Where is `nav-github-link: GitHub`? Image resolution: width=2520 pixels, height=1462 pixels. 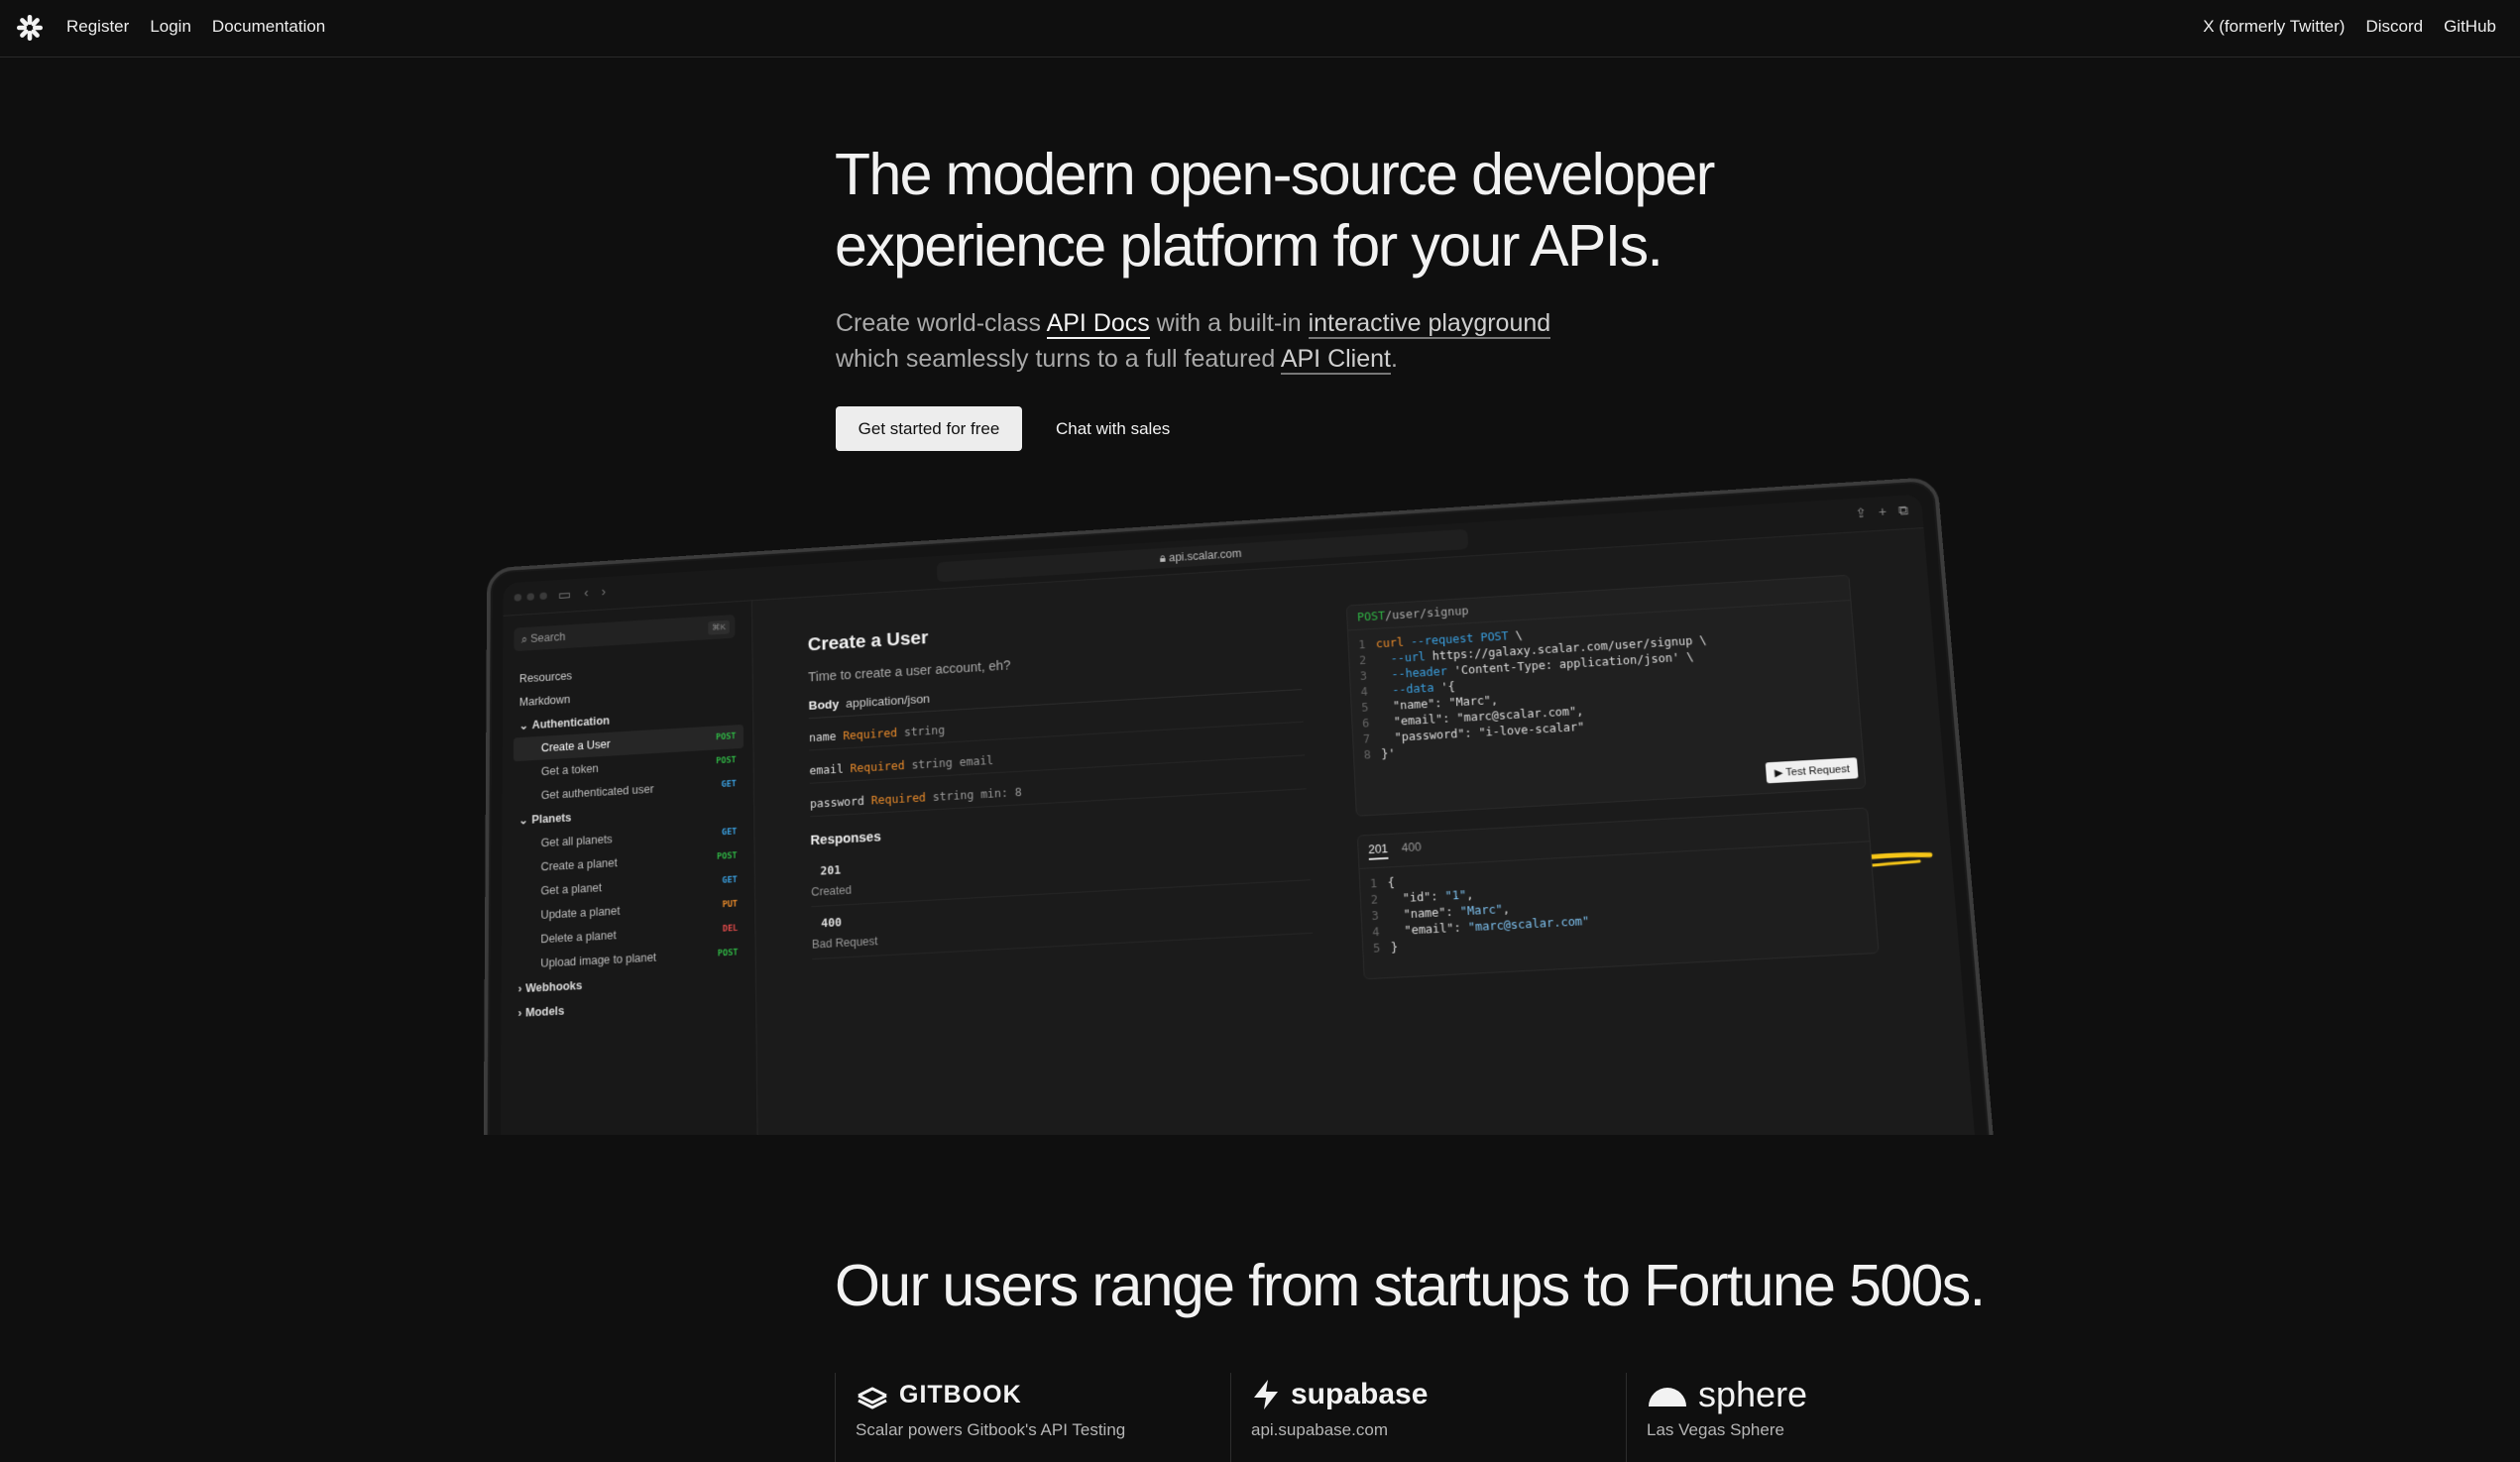 nav-github-link: GitHub is located at coordinates (2470, 27).